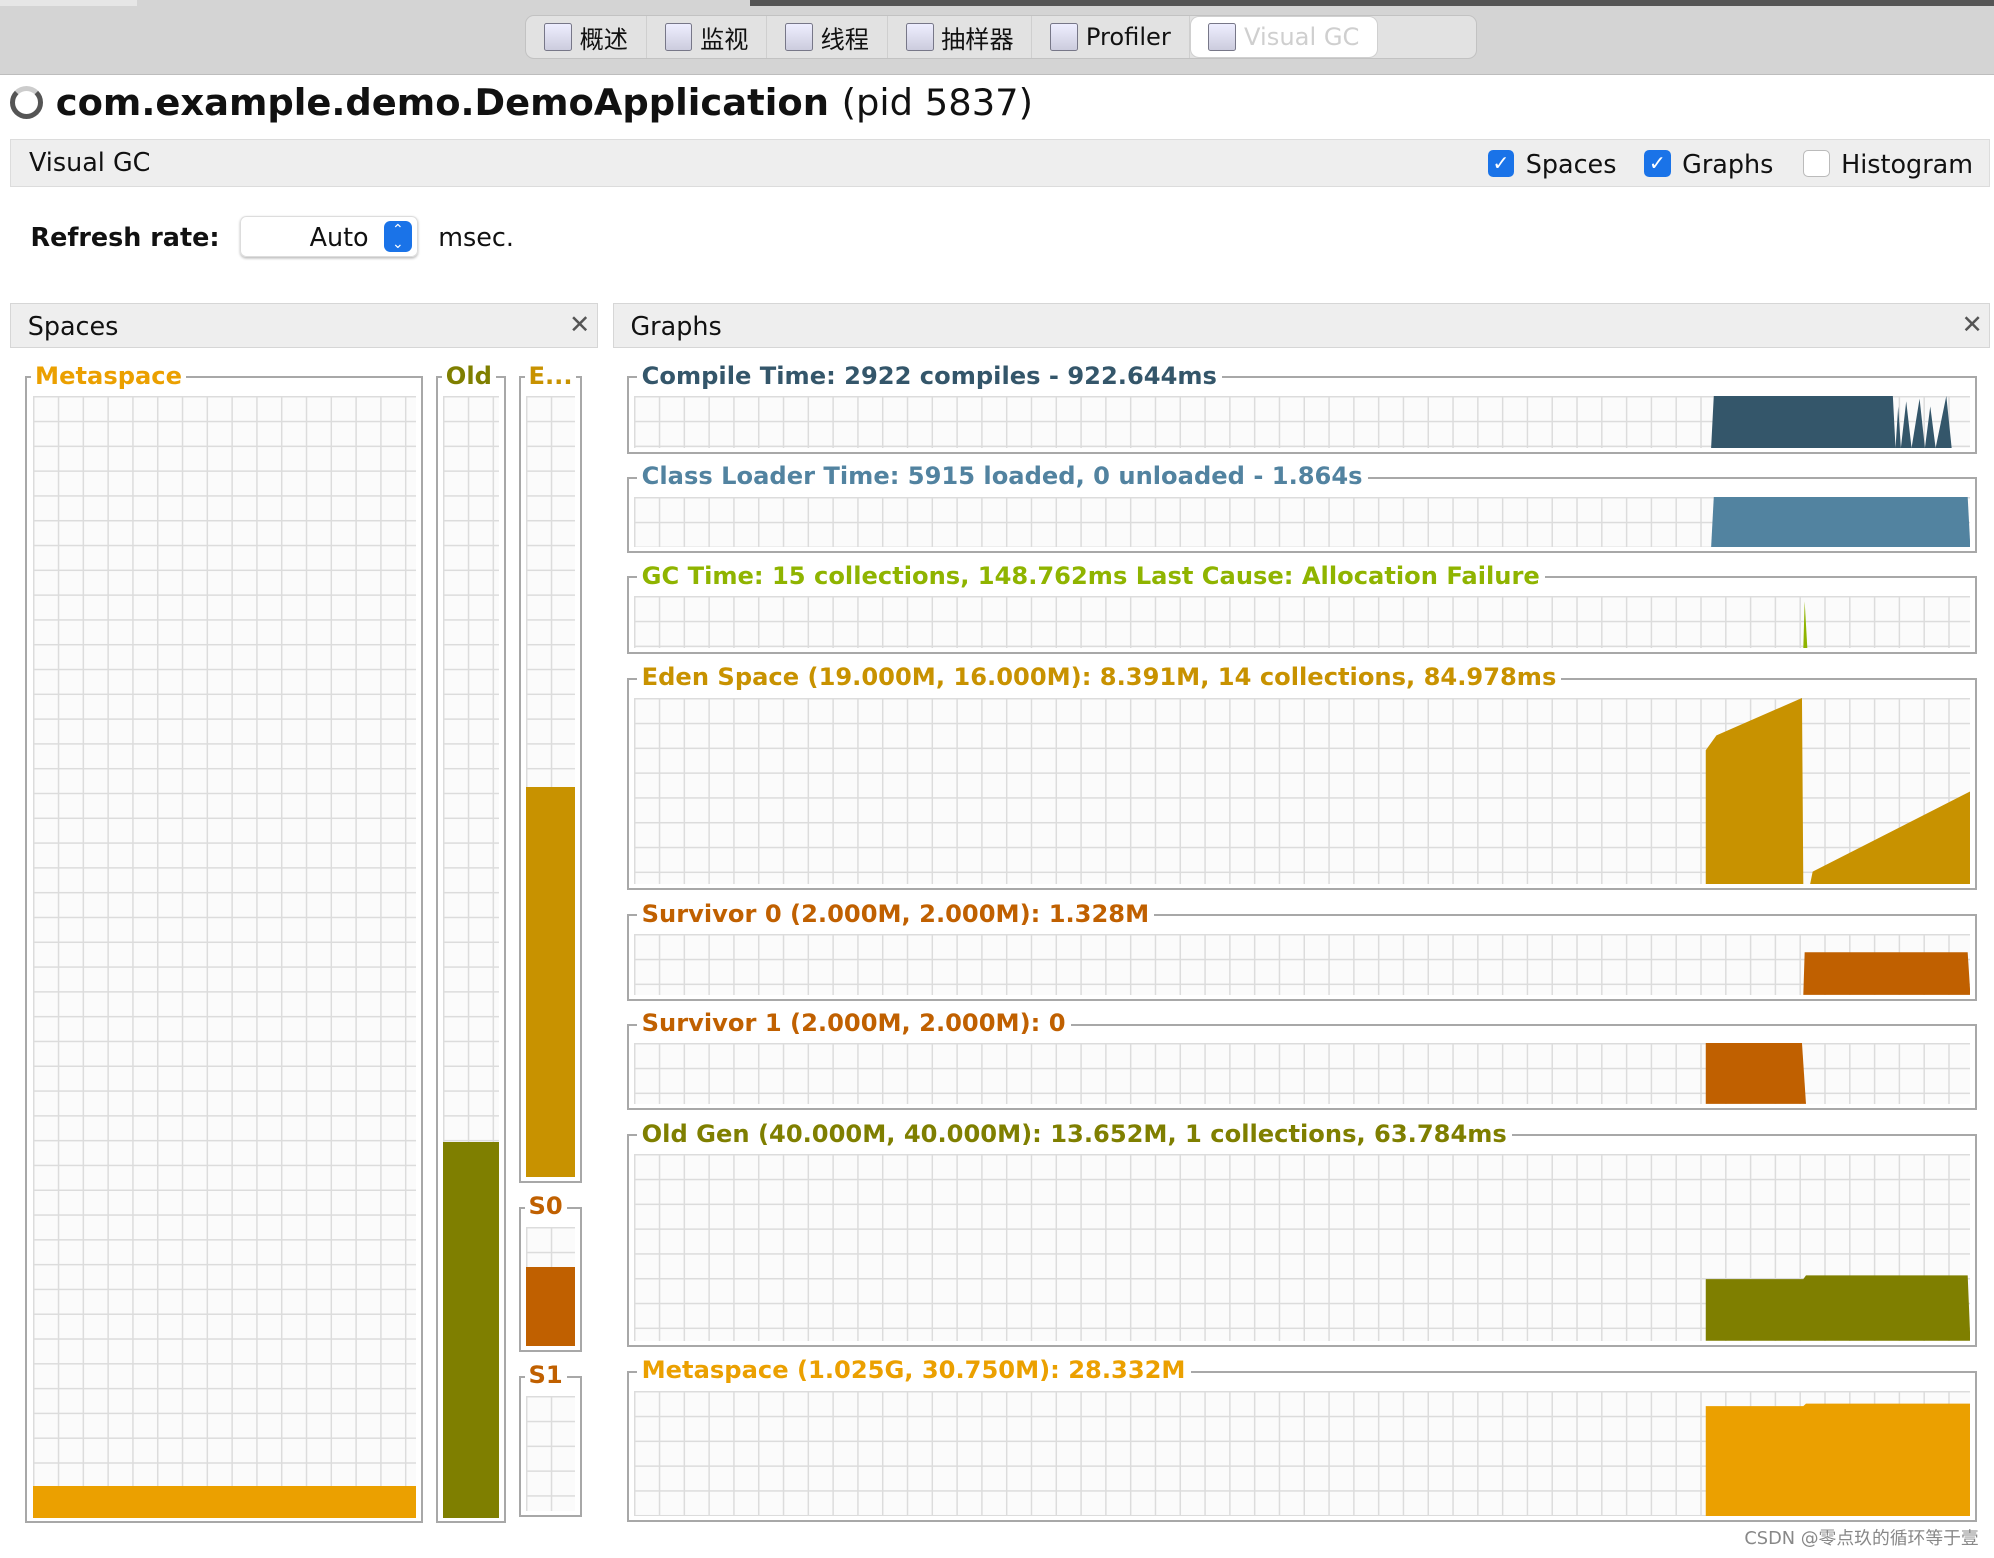 This screenshot has height=1558, width=1994. I want to click on graph-0: Compile Time: 2922 compiles - 922.644ms, so click(1302, 407).